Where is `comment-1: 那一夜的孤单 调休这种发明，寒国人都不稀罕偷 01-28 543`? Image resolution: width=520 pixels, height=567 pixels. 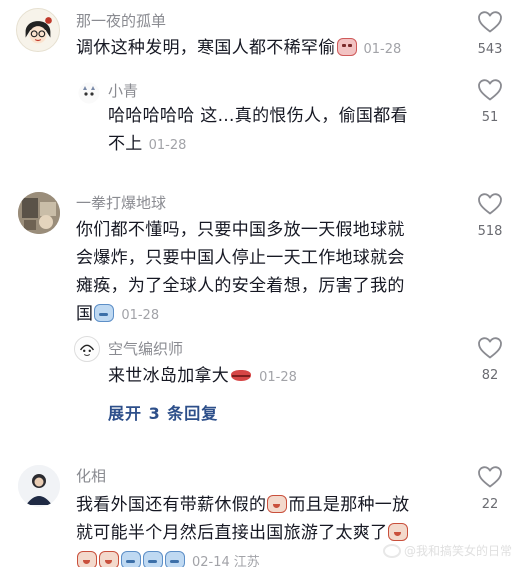 comment-1: 那一夜的孤单 调休这种发明，寒国人都不稀罕偷 01-28 543 is located at coordinates (260, 35).